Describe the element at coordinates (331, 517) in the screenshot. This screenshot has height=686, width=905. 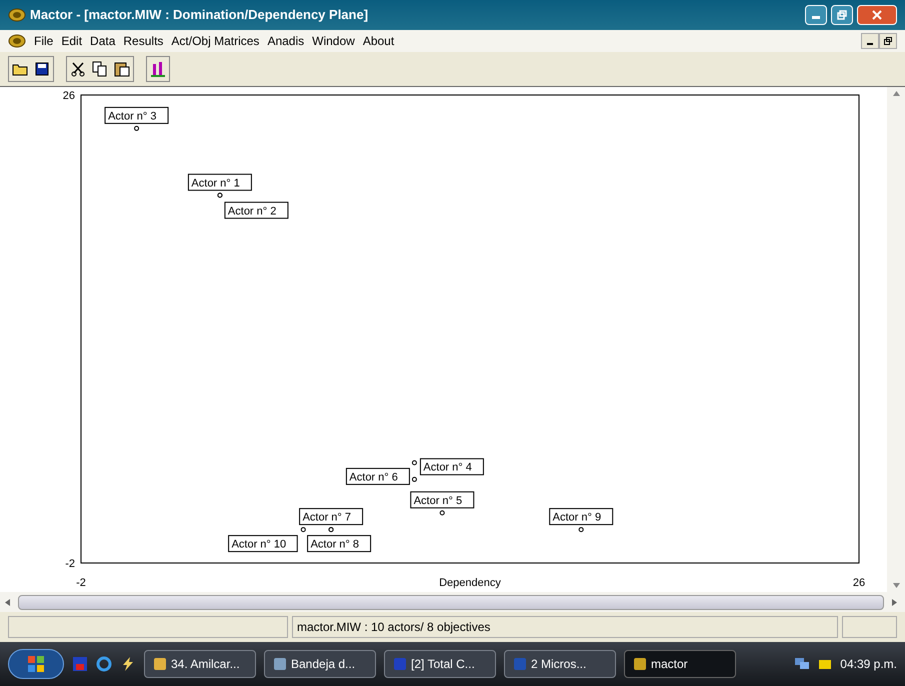
I see `point-label: Actor n° 7` at that location.